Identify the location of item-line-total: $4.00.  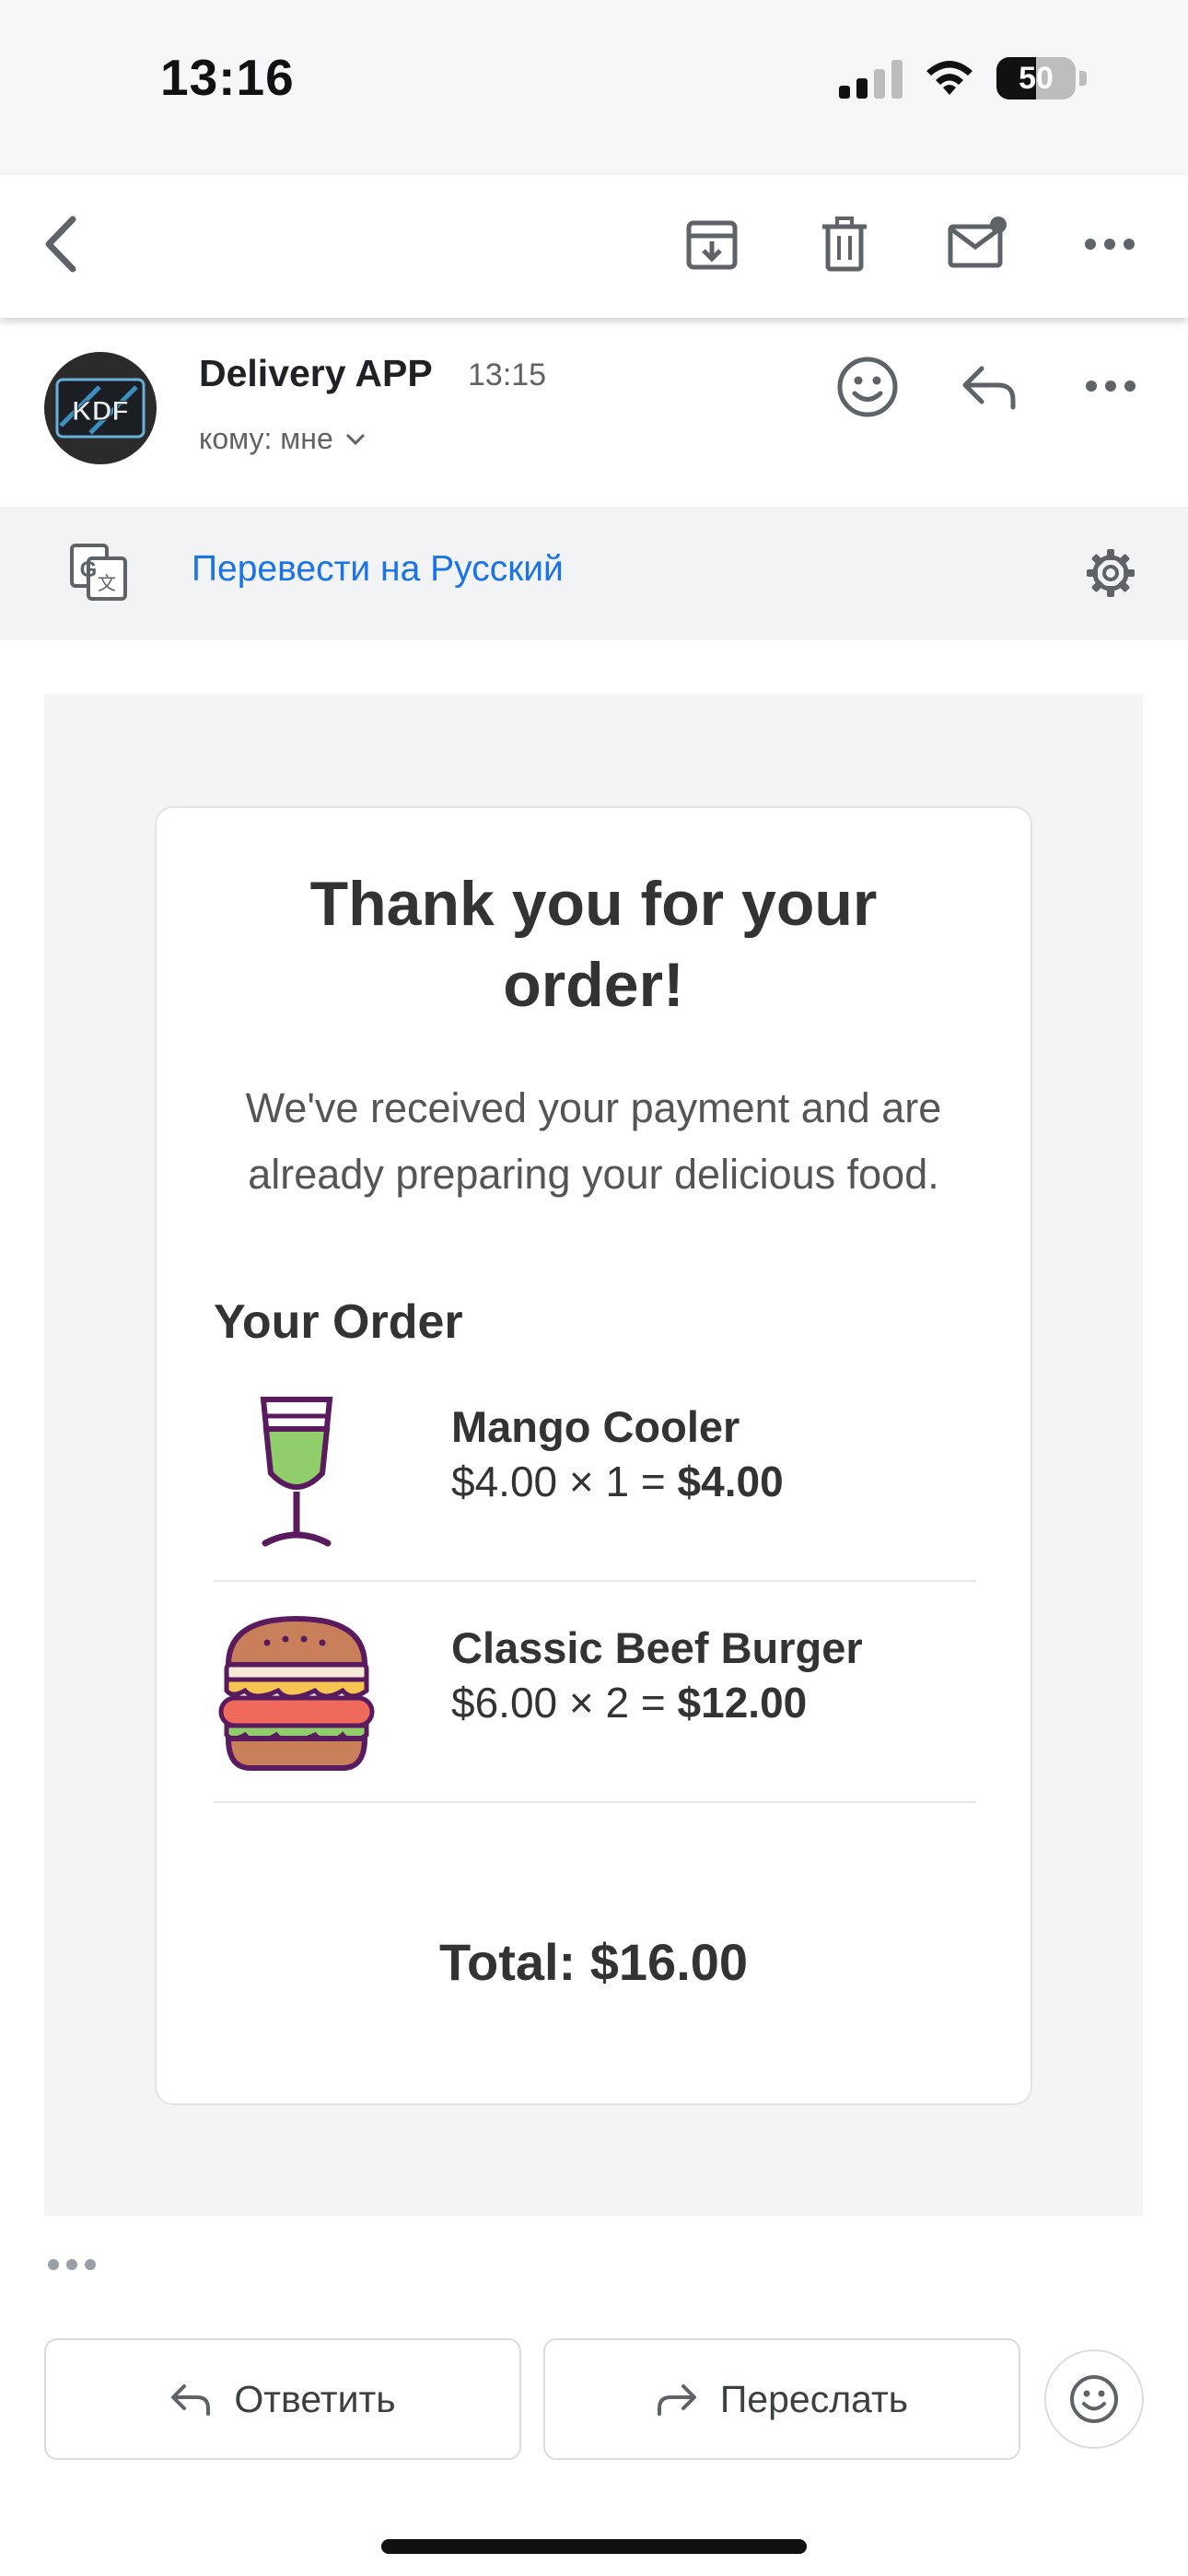
(730, 1481).